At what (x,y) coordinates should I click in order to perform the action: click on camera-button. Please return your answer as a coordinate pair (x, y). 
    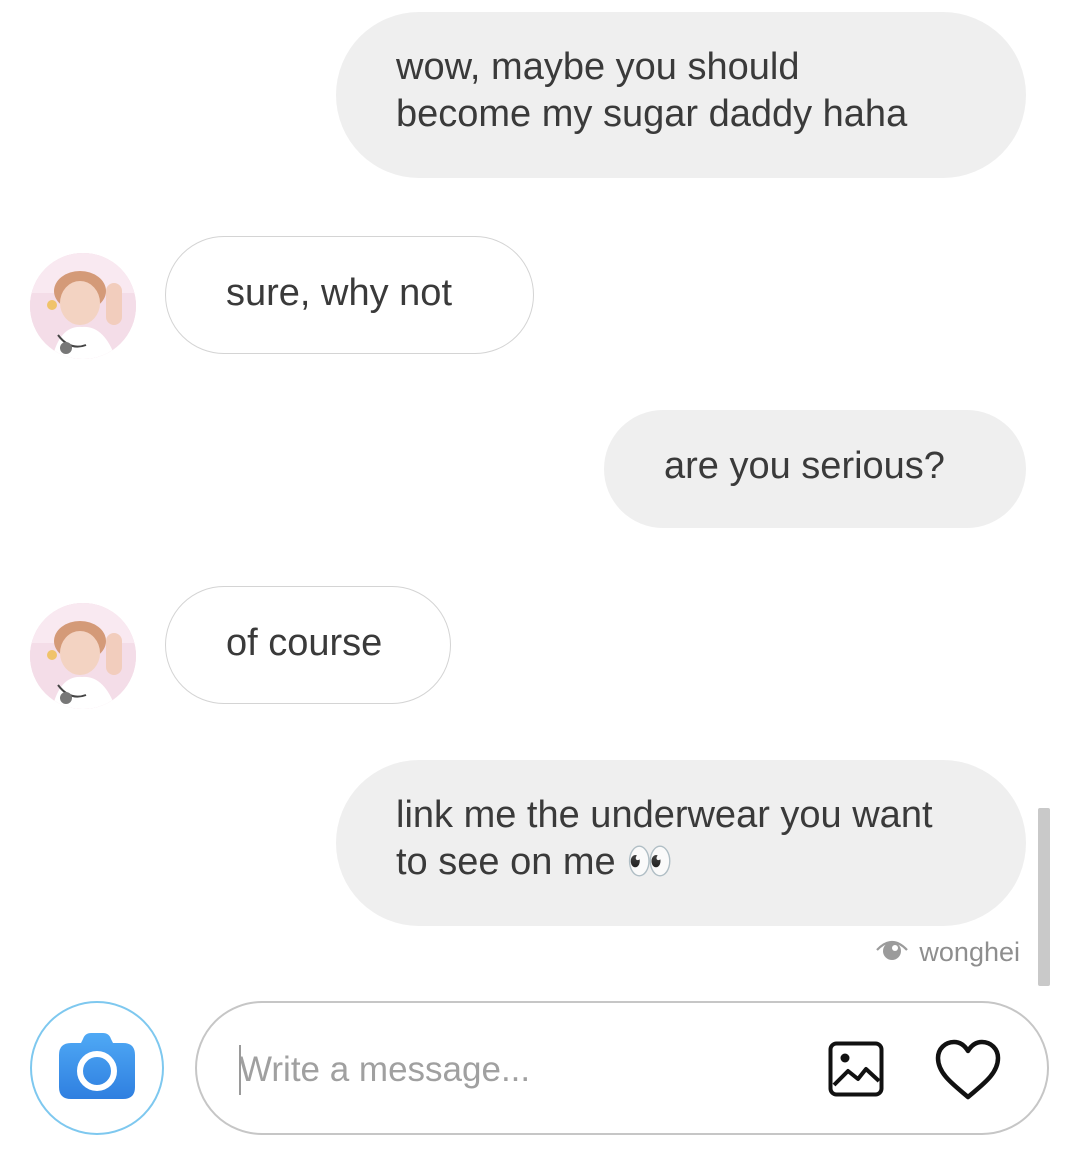
    Looking at the image, I should click on (97, 1068).